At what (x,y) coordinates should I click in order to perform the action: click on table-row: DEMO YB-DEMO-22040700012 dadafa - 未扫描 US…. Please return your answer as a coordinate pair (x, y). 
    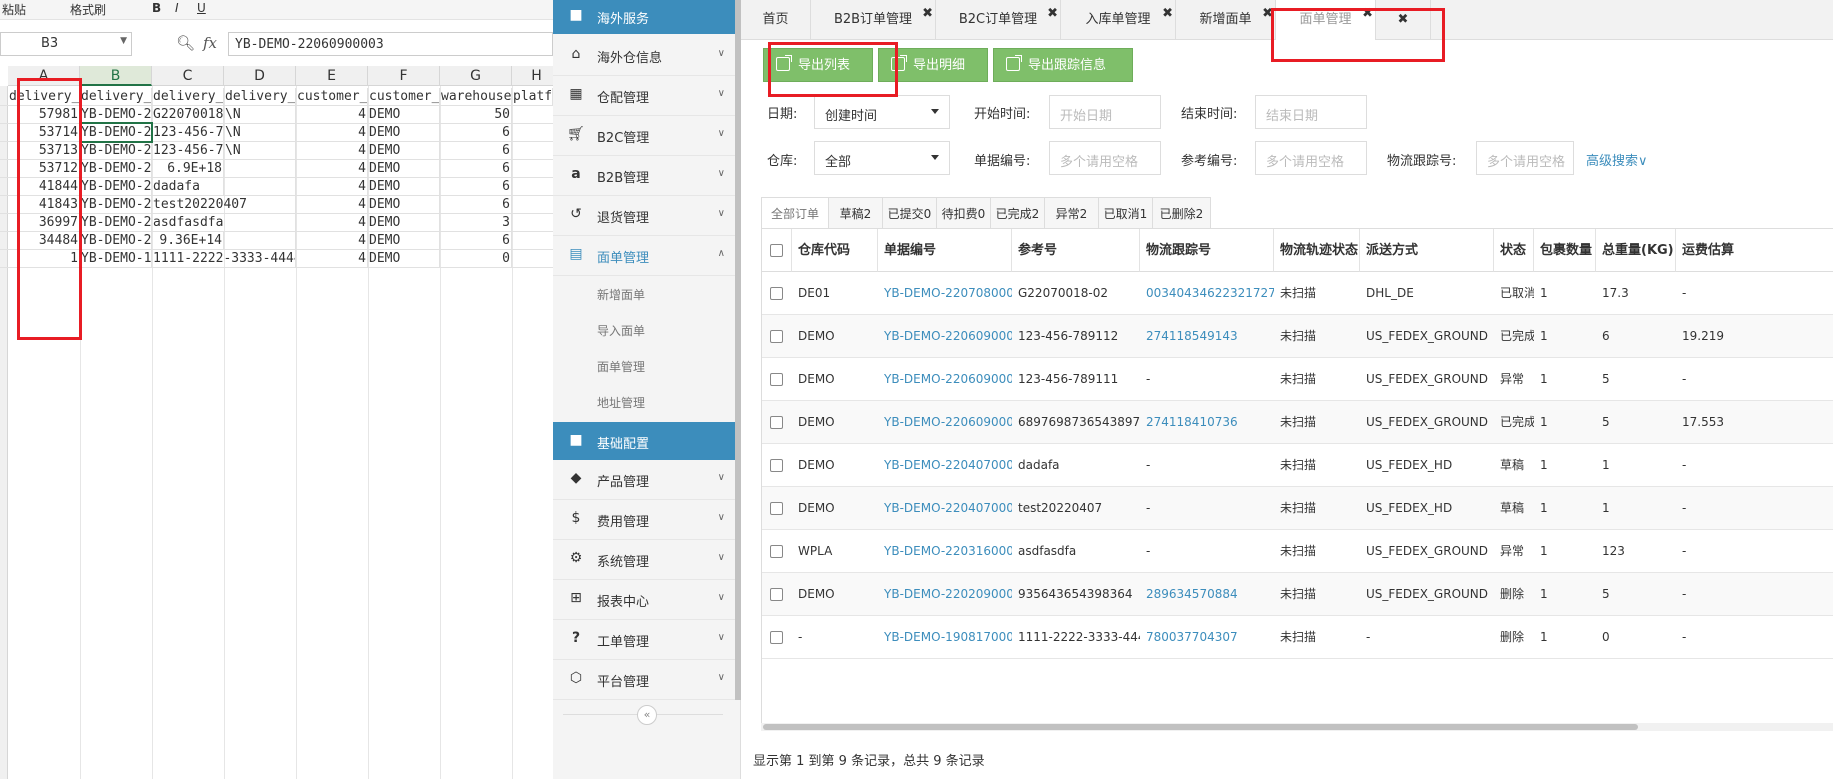
    Looking at the image, I should click on (1297, 465).